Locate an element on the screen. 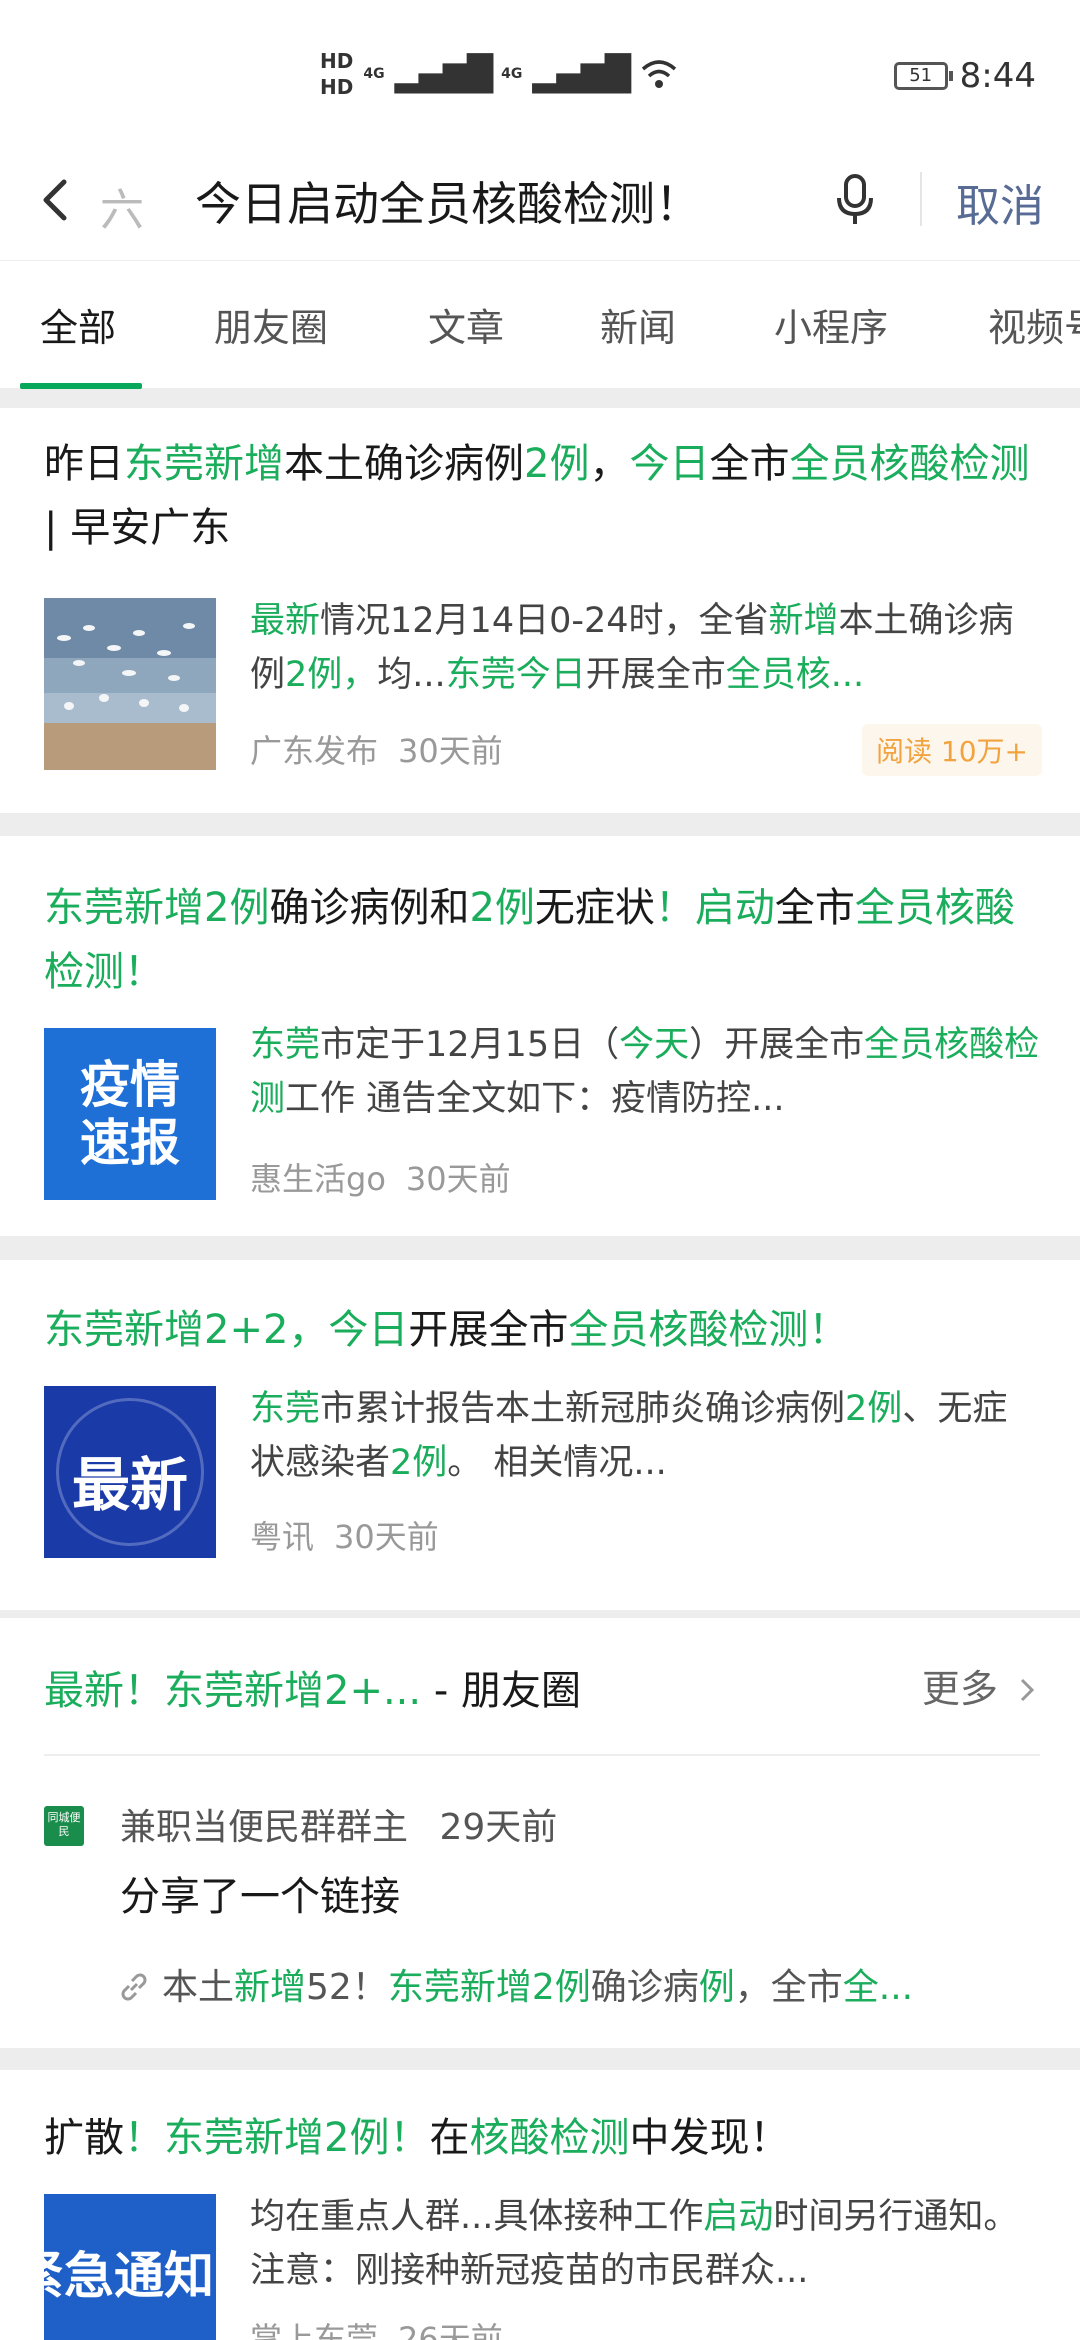 Image resolution: width=1080 pixels, height=2340 pixels. link-highlight: 例 is located at coordinates (716, 1987).